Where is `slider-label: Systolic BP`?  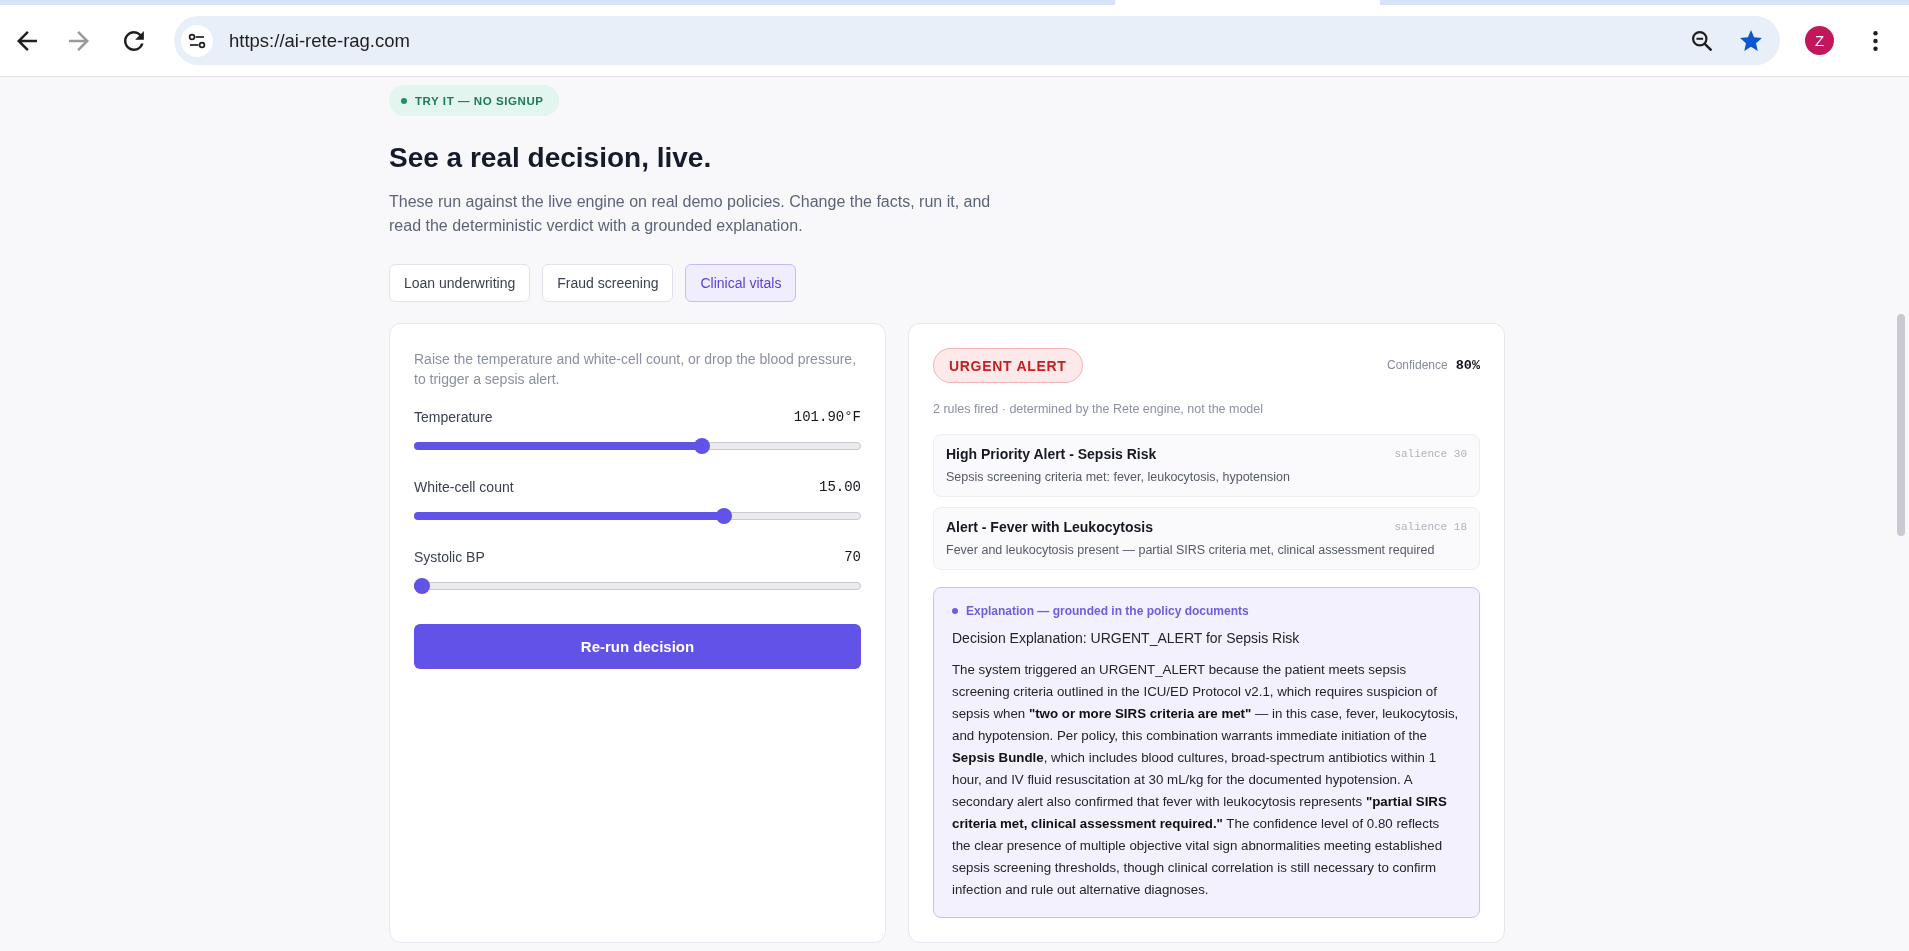
slider-label: Systolic BP is located at coordinates (449, 557).